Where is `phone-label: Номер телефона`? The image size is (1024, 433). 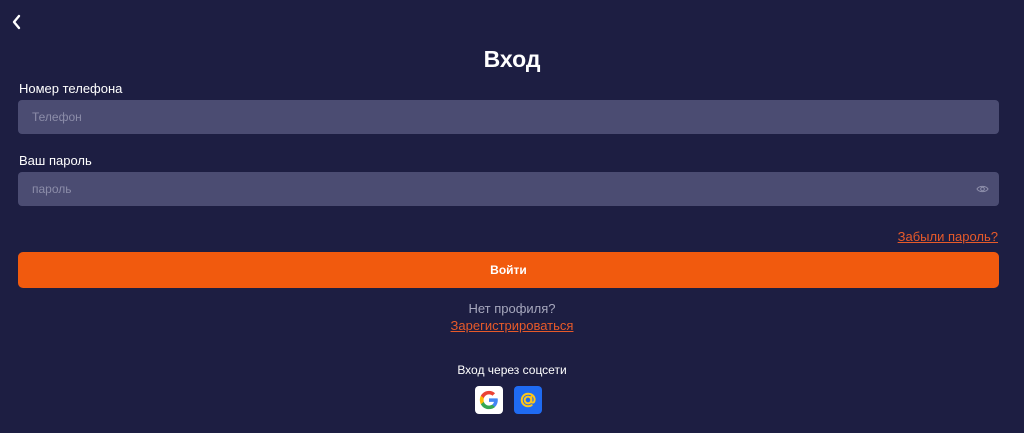
phone-label: Номер телефона is located at coordinates (71, 88).